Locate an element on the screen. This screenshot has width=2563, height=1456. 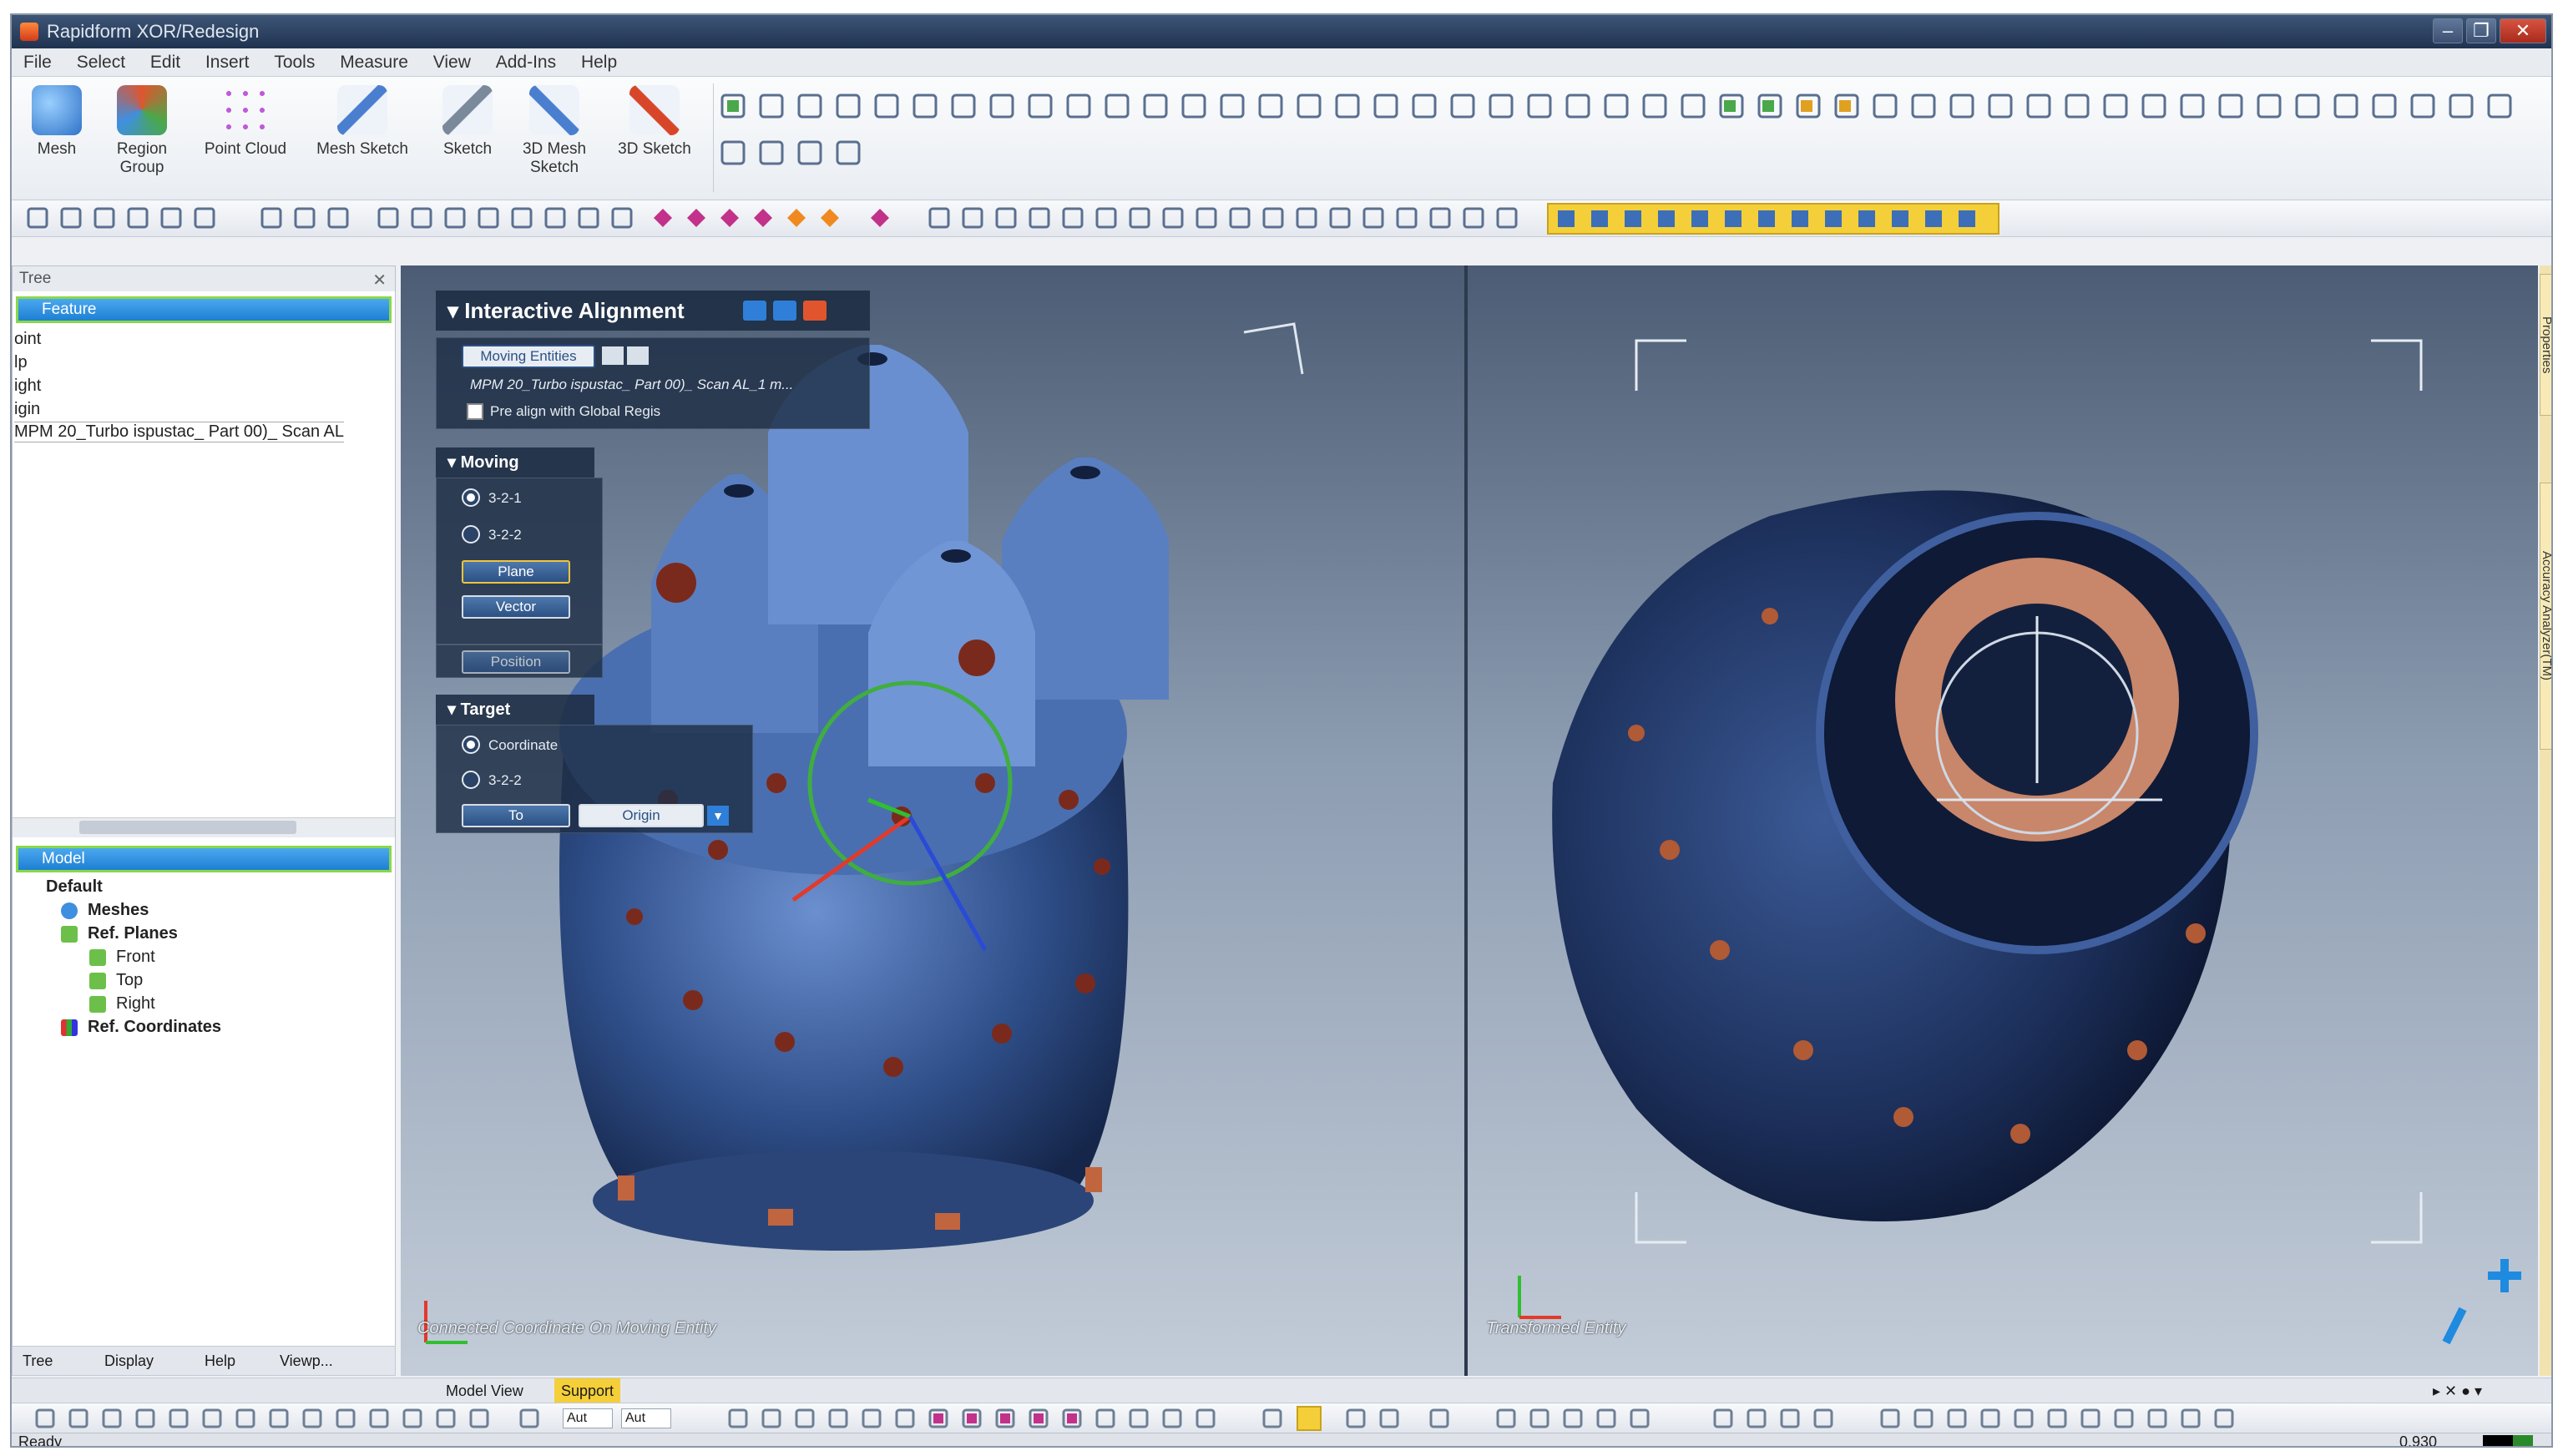
menu-edit: Edit is located at coordinates (165, 62).